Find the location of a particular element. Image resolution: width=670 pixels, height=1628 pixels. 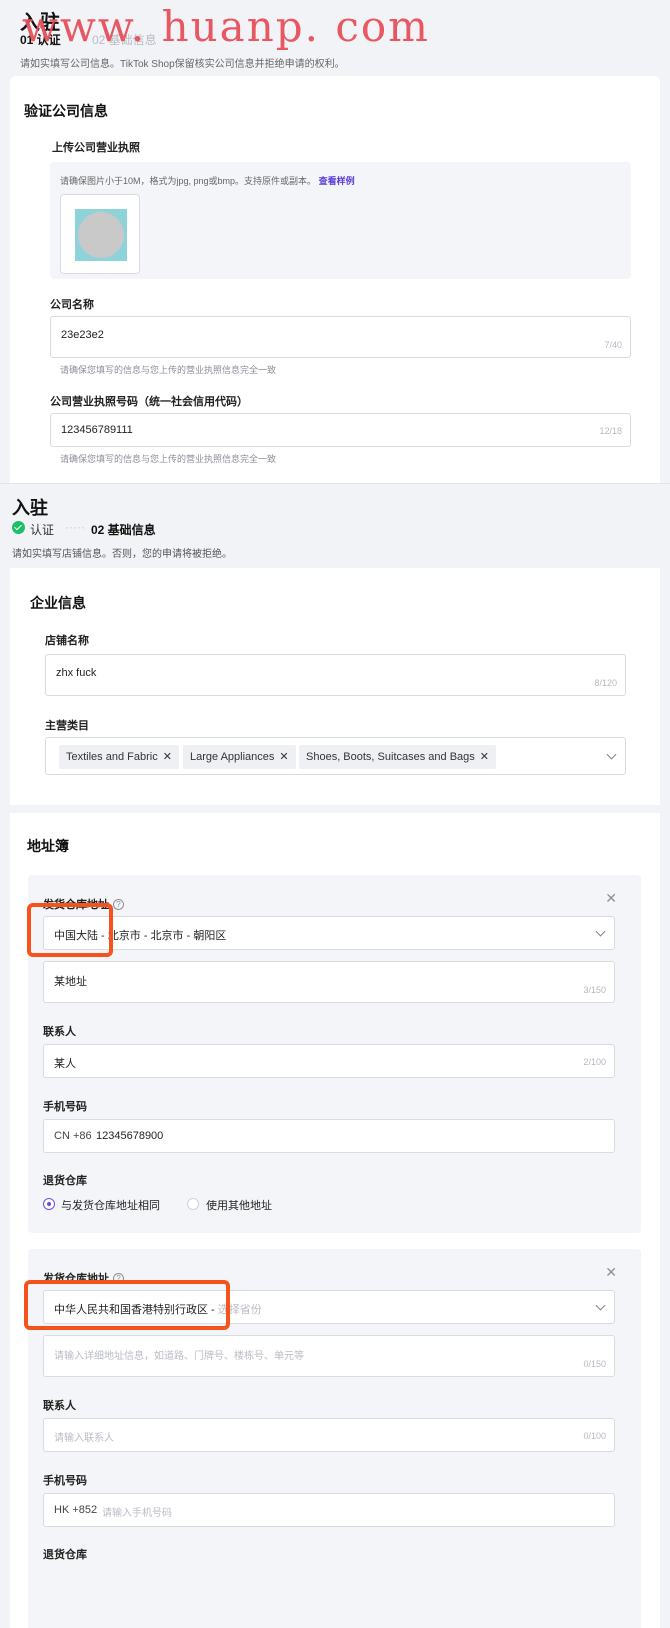

license-no-label: 公司营业执照号码（统一社会信用代码） is located at coordinates (149, 402).